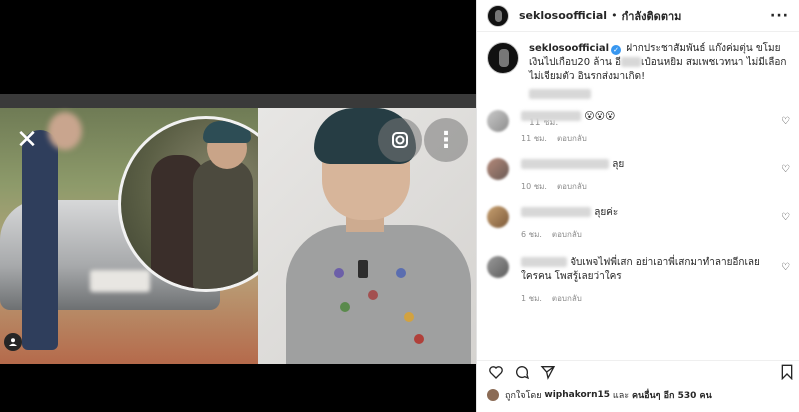 The width and height of the screenshot is (799, 412). Describe the element at coordinates (641, 128) in the screenshot. I see `comment-body: 😮😮😮 11 ชม. ตอบกลับ` at that location.